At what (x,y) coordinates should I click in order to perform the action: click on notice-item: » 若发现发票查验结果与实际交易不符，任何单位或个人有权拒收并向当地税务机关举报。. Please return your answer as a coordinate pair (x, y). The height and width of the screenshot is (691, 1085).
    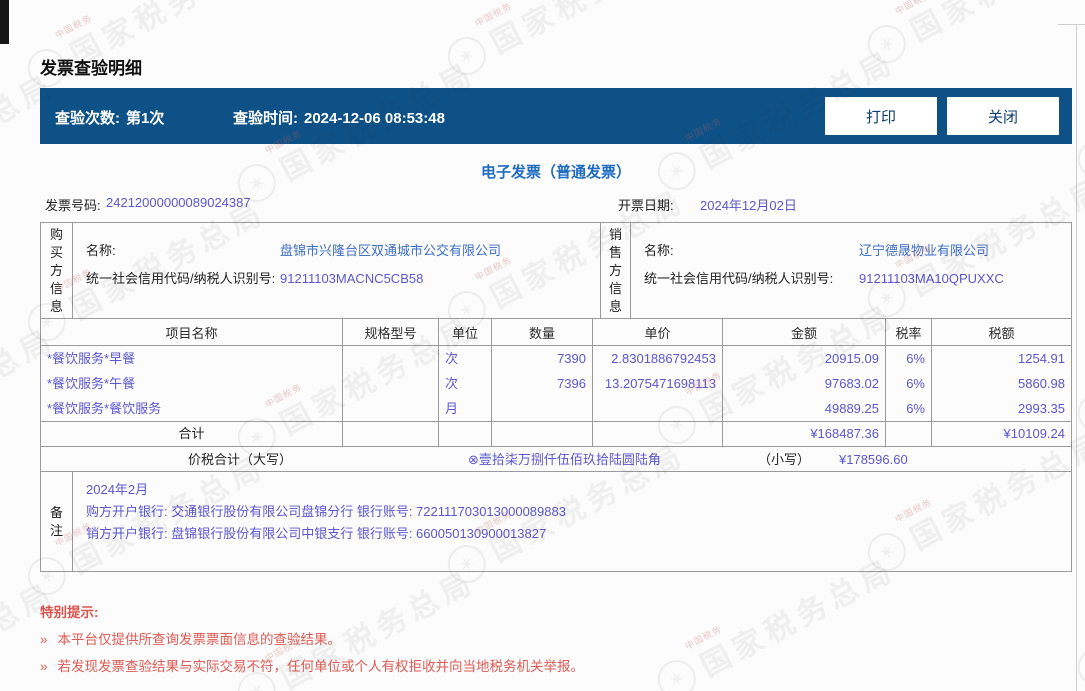
    Looking at the image, I should click on (312, 665).